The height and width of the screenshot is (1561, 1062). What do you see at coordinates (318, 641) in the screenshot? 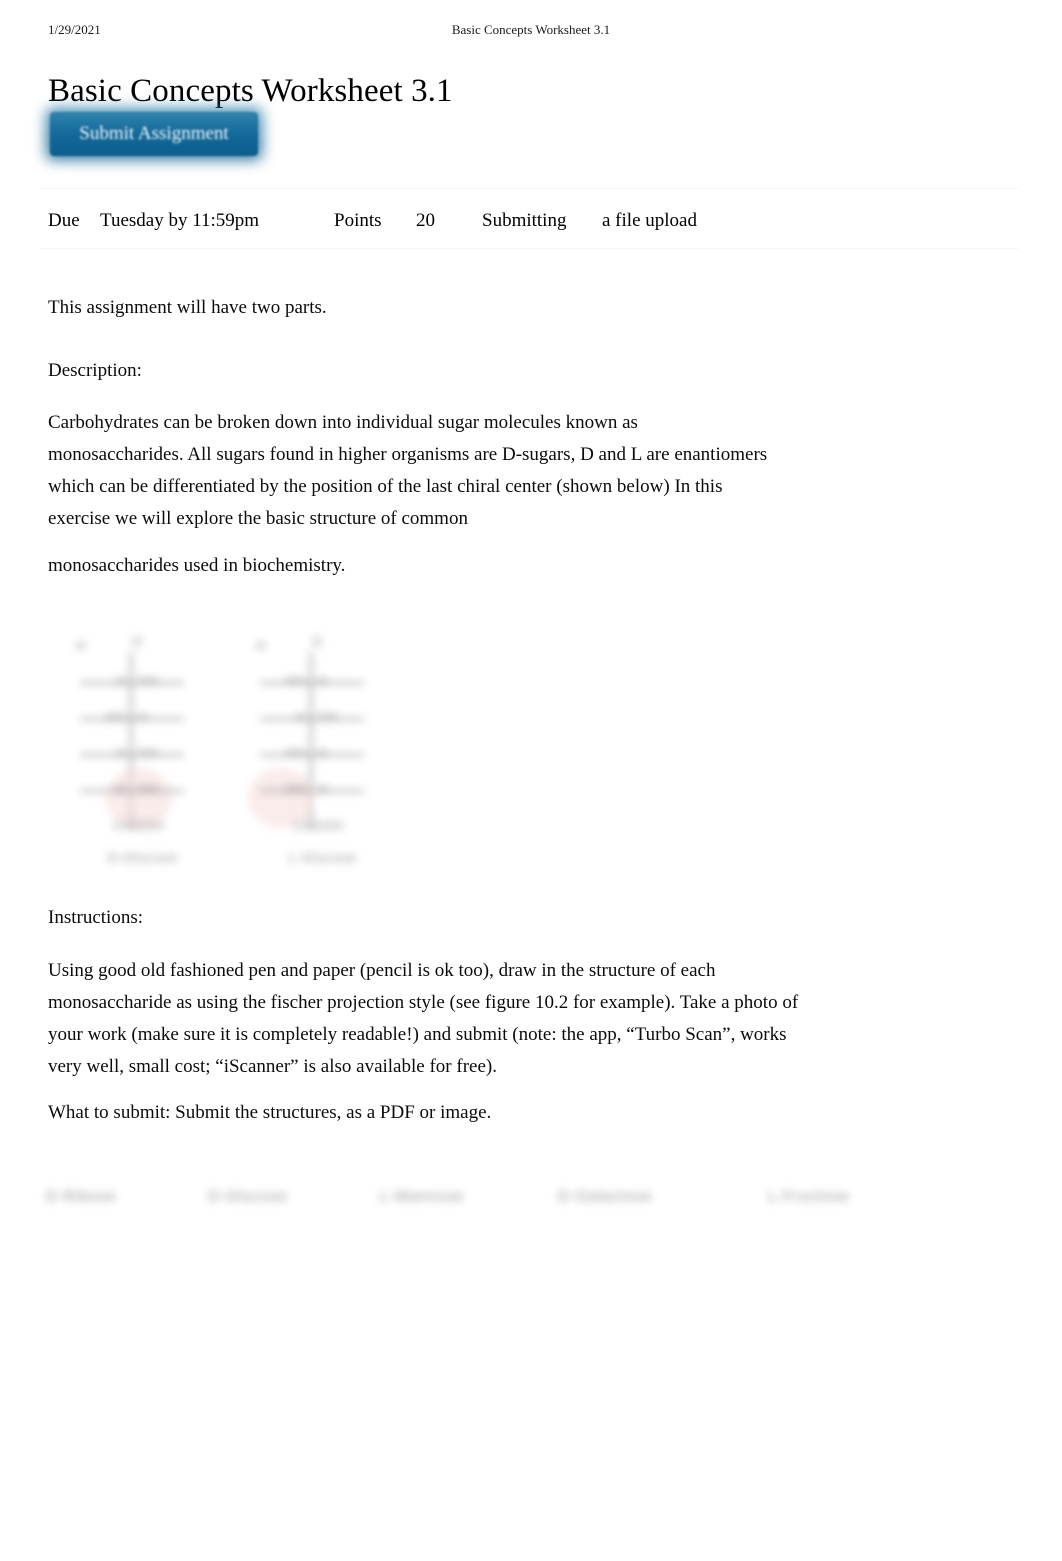
I see `carbonyl-o-l: O` at bounding box center [318, 641].